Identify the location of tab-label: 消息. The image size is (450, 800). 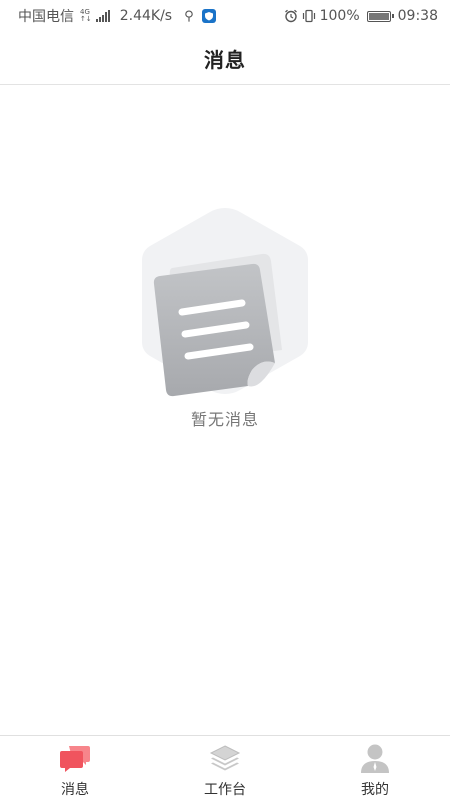
(75, 790).